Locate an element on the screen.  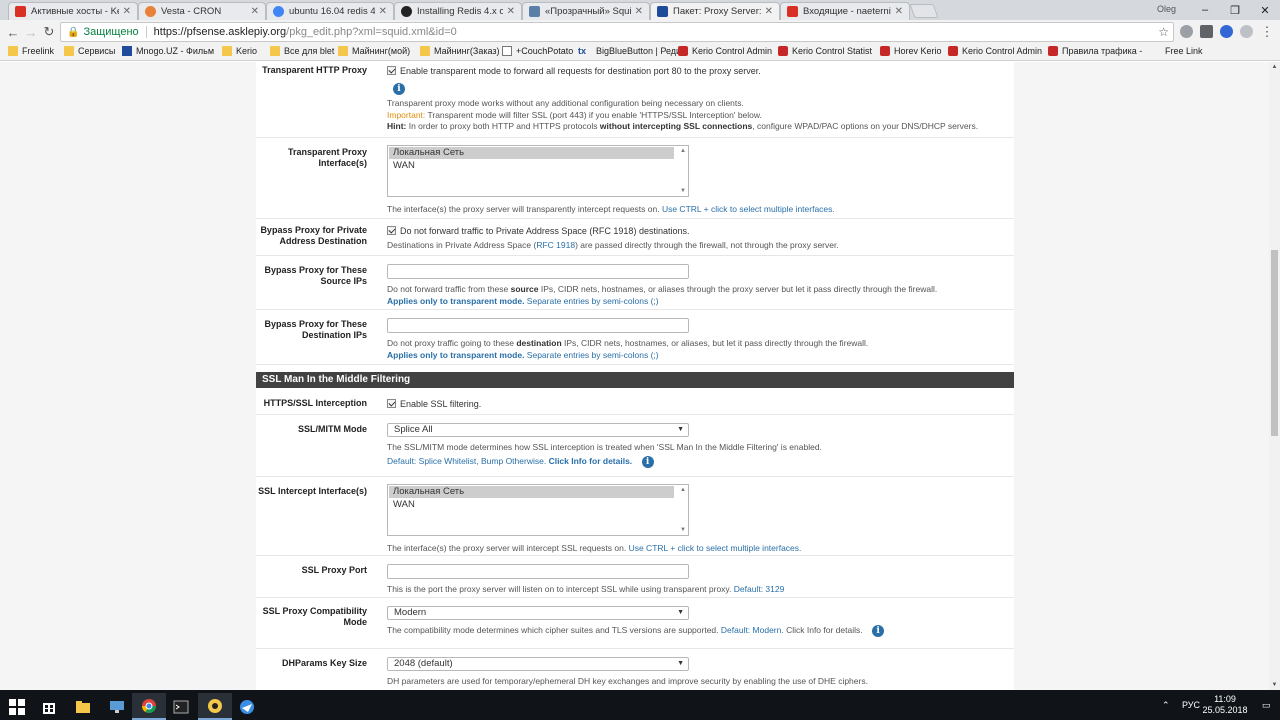
bookmark-item: Майнинг(Заказ) is located at coordinates (459, 51).